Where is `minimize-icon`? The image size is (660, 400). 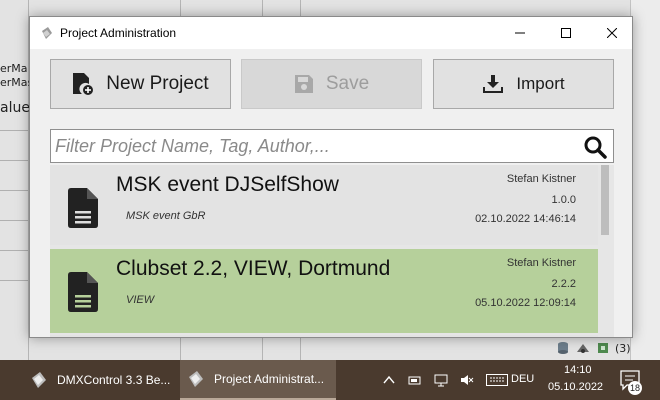 minimize-icon is located at coordinates (520, 33).